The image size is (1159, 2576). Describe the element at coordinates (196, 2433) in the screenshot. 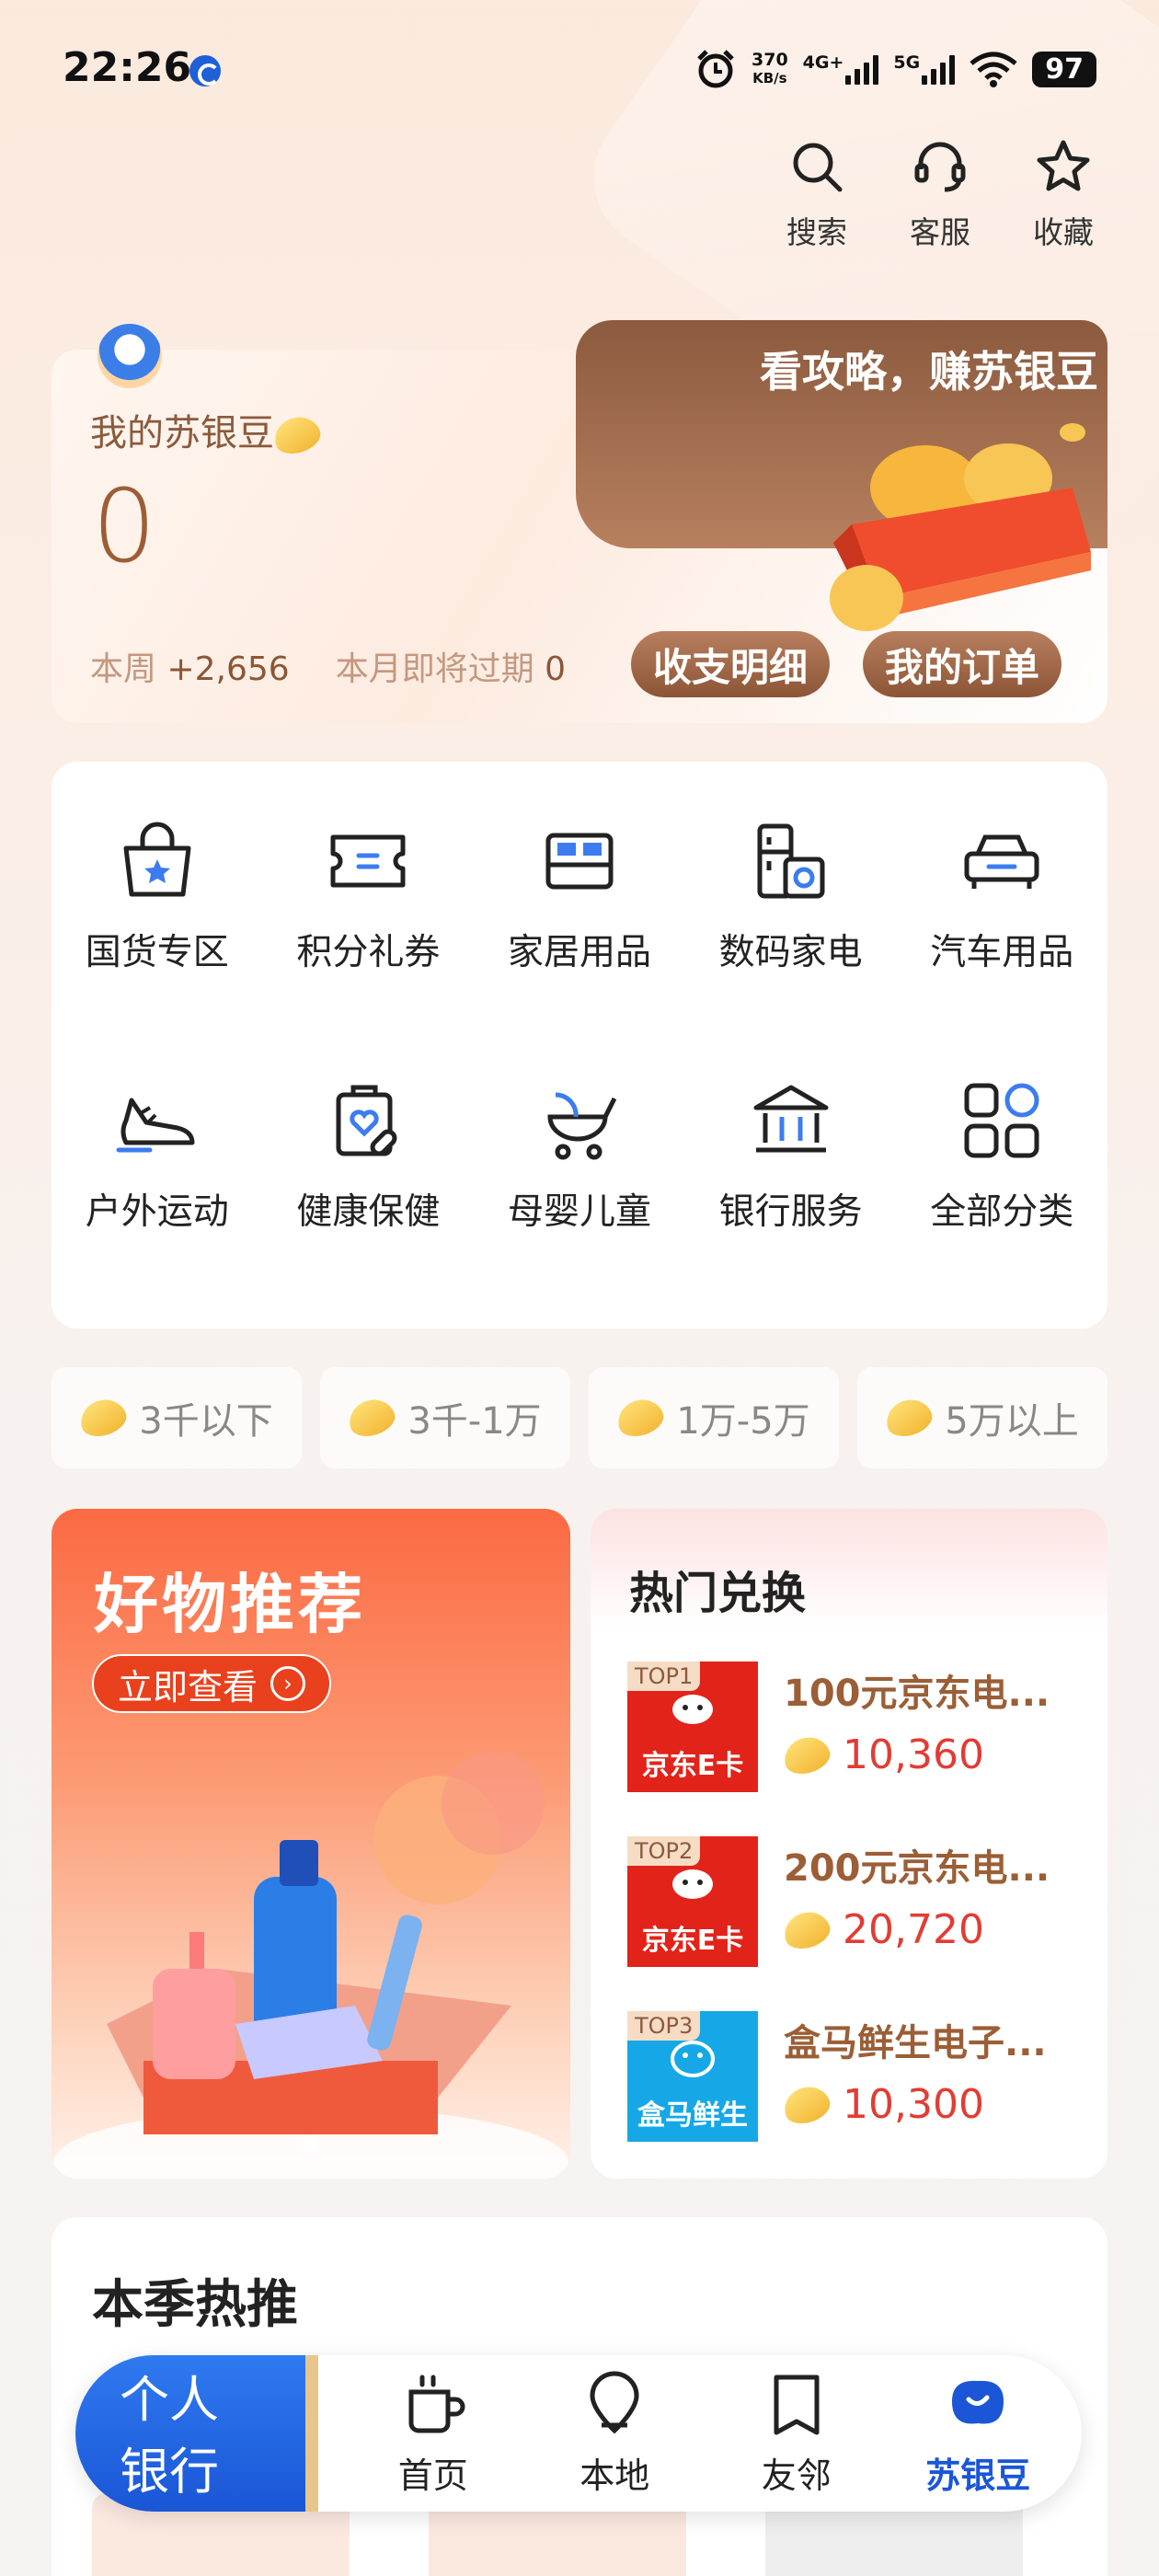

I see `personal-banking-button: 个人 银行` at that location.